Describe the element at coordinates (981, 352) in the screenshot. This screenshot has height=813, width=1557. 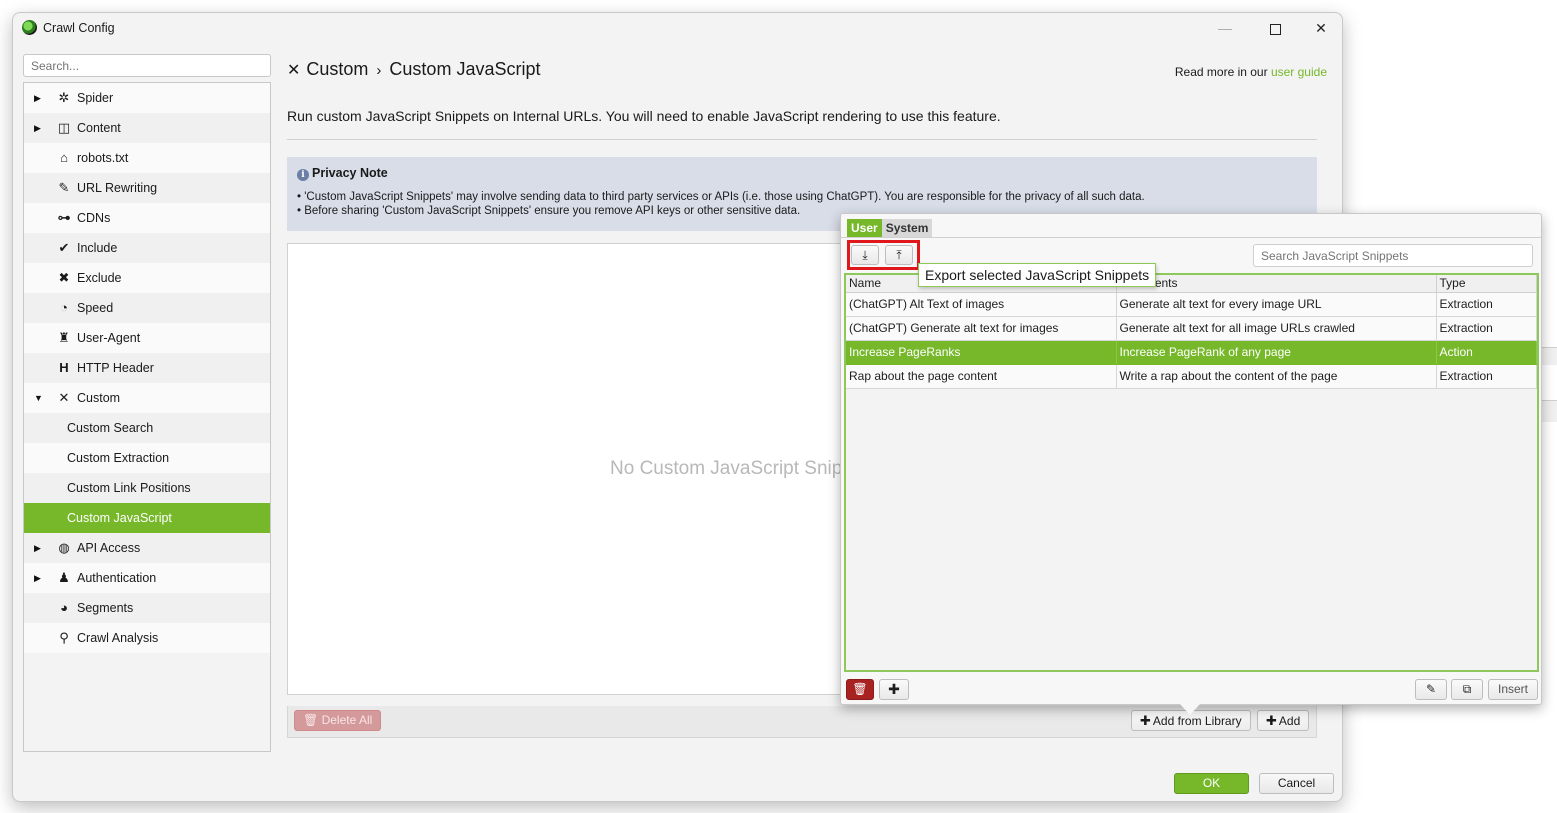
I see `cell-name: Increase PageRanks` at that location.